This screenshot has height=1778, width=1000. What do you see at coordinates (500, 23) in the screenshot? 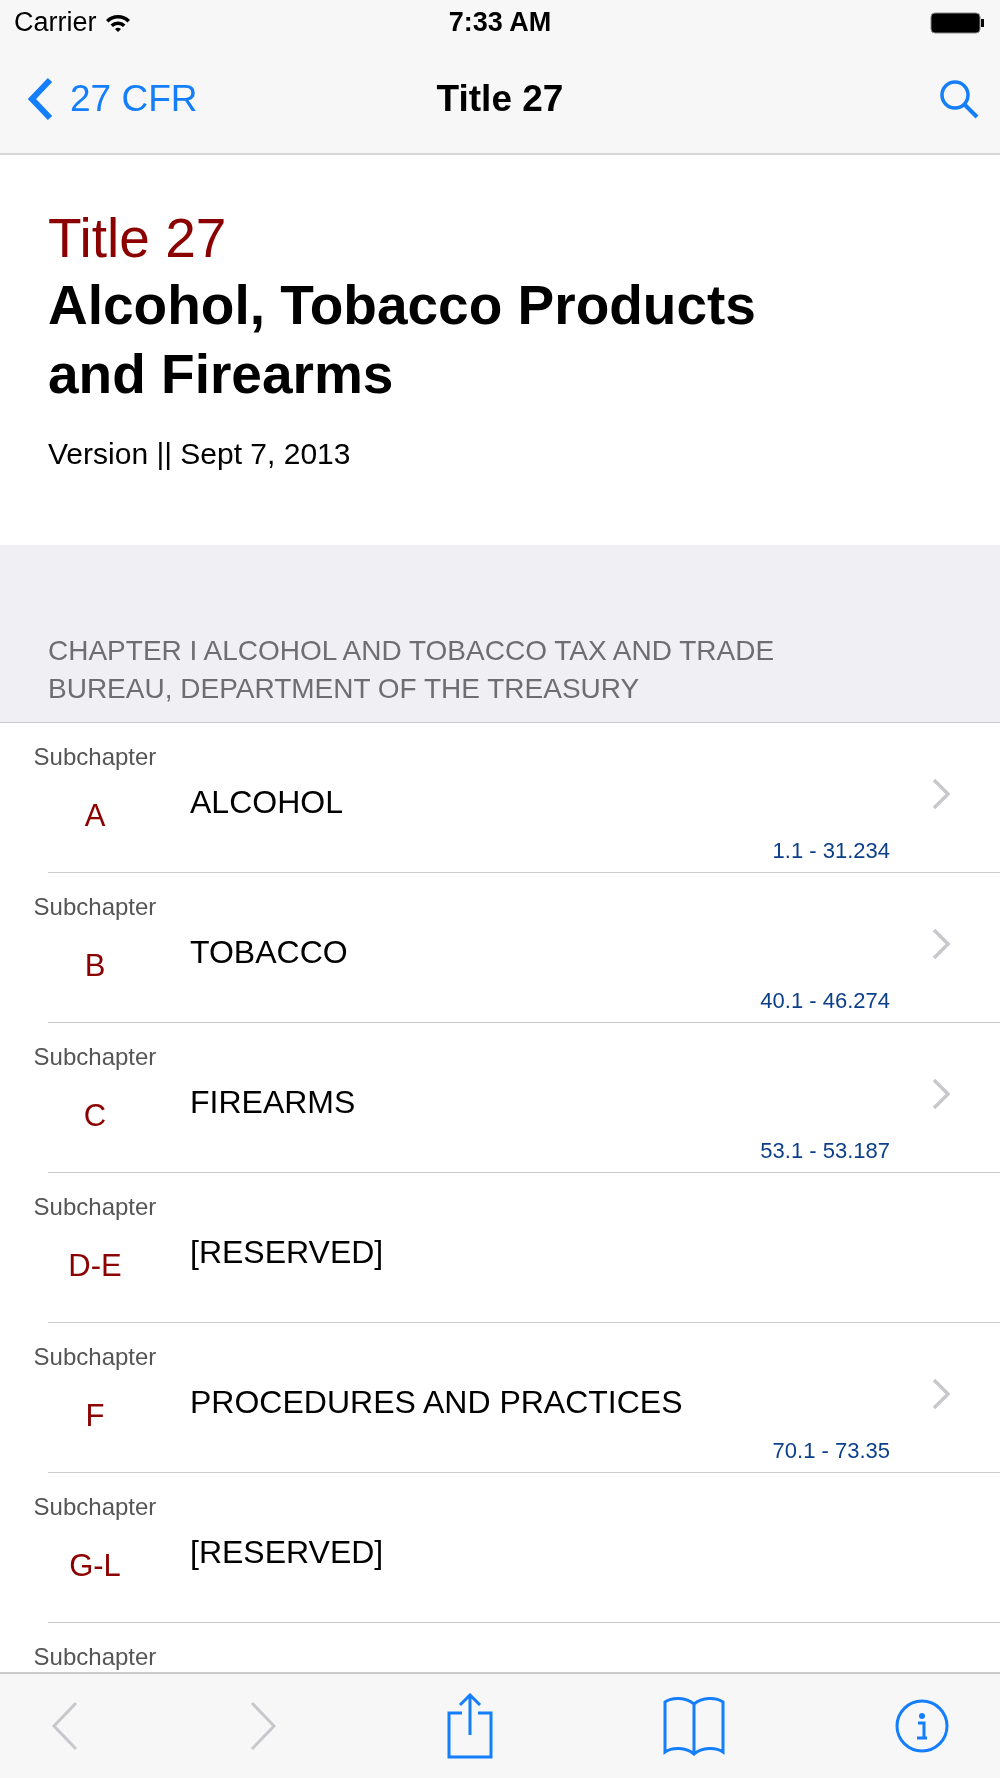
I see `status-time: 7:33 AM` at bounding box center [500, 23].